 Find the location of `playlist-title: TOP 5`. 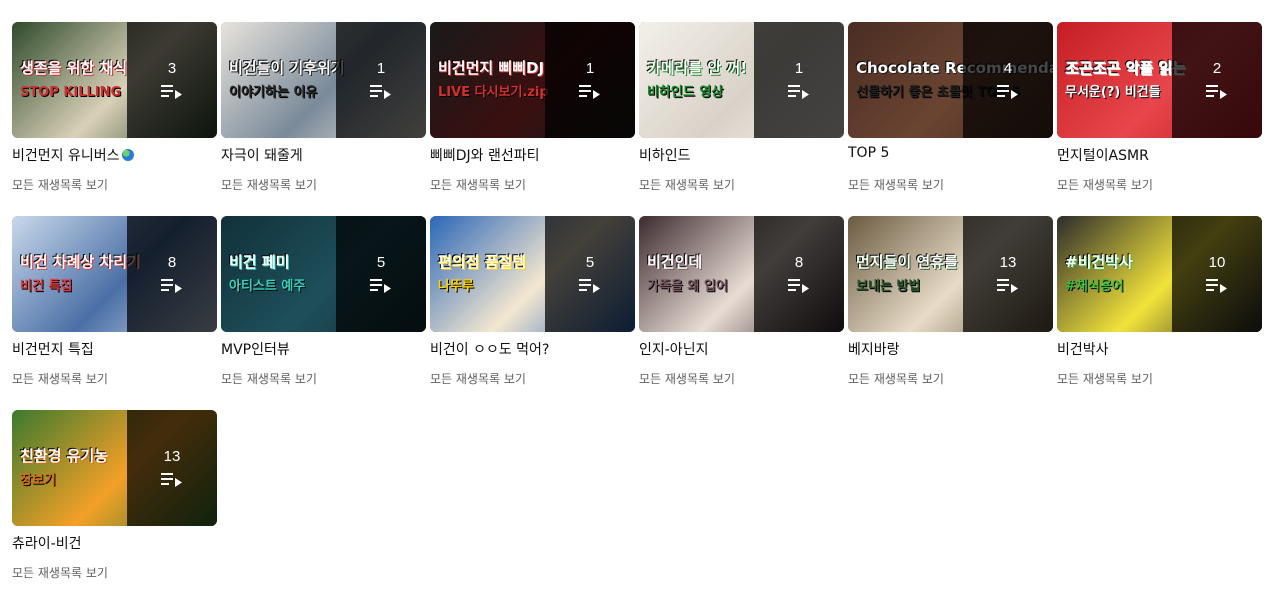

playlist-title: TOP 5 is located at coordinates (868, 153).